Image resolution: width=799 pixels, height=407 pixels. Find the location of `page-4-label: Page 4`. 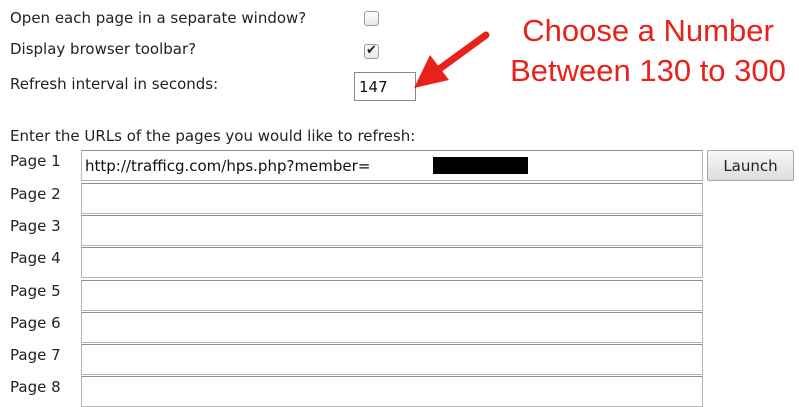

page-4-label: Page 4 is located at coordinates (35, 258).